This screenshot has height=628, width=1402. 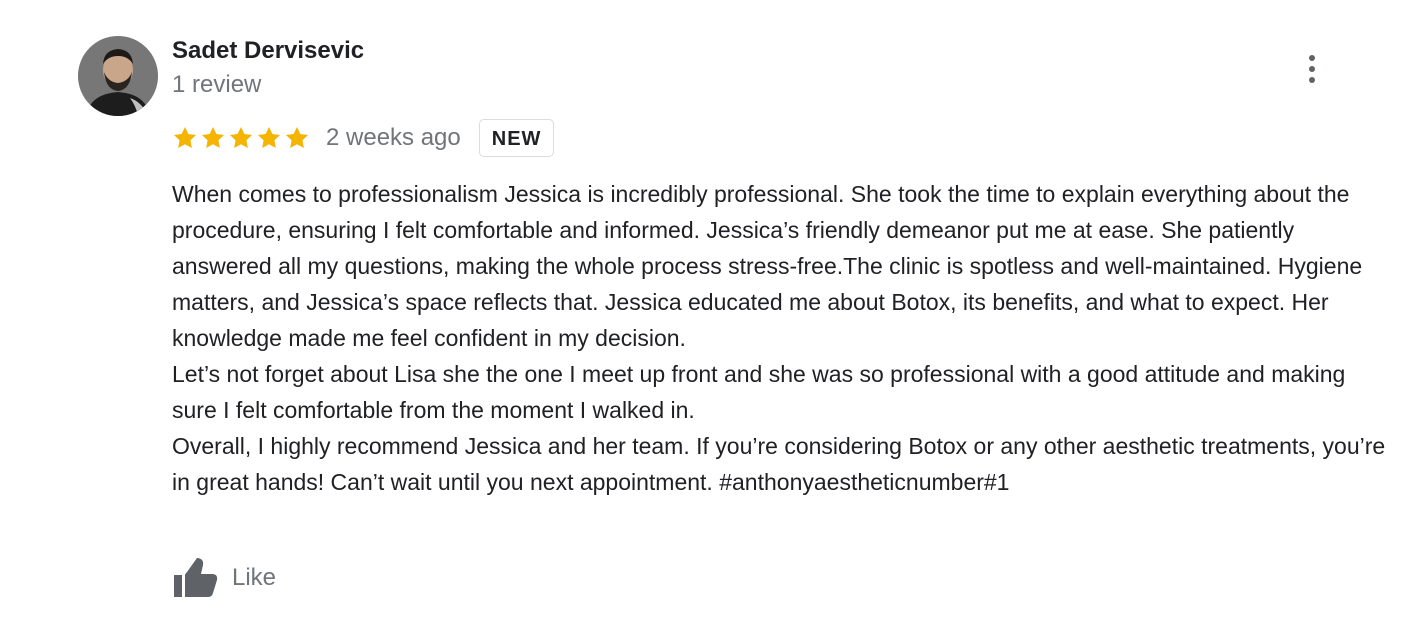 What do you see at coordinates (254, 577) in the screenshot?
I see `like-label: Like` at bounding box center [254, 577].